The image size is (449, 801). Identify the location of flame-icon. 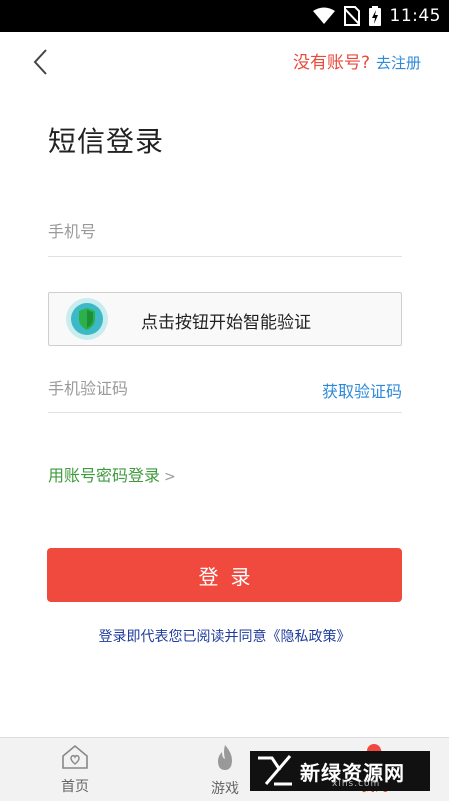
(225, 757).